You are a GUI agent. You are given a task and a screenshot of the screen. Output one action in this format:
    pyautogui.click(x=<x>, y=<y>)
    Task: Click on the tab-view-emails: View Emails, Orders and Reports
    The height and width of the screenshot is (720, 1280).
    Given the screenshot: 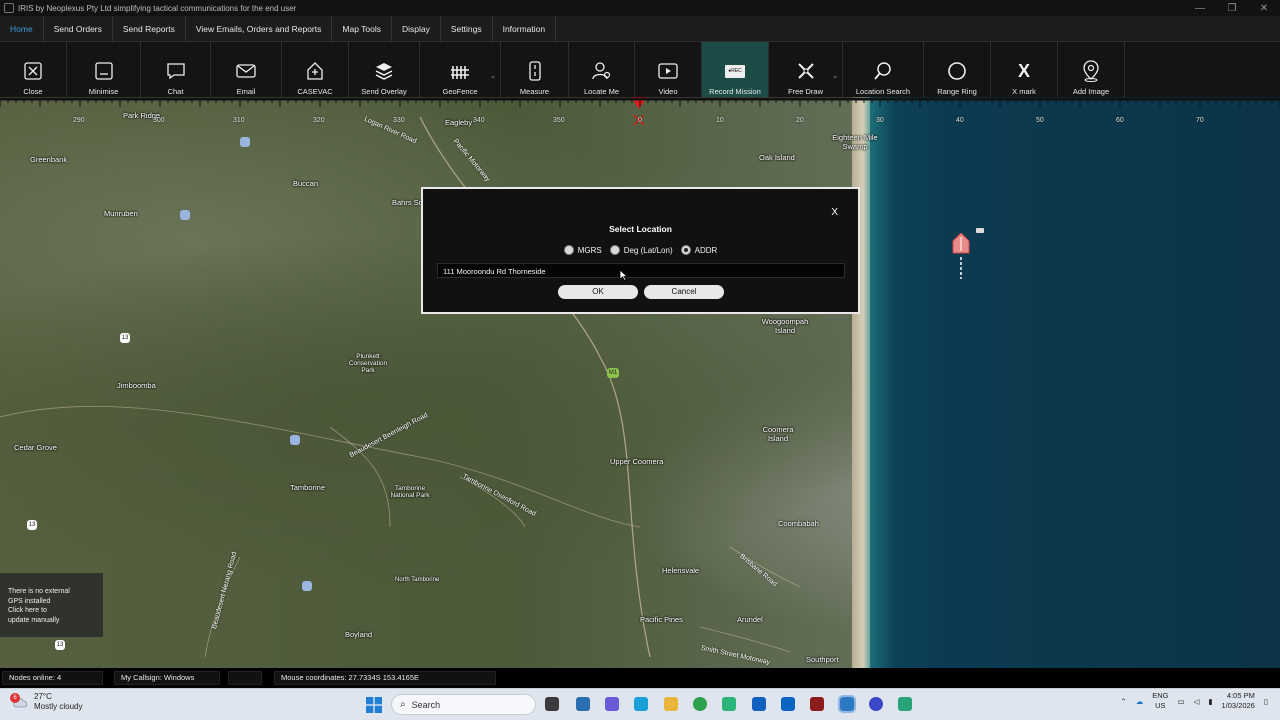 What is the action you would take?
    pyautogui.click(x=259, y=29)
    